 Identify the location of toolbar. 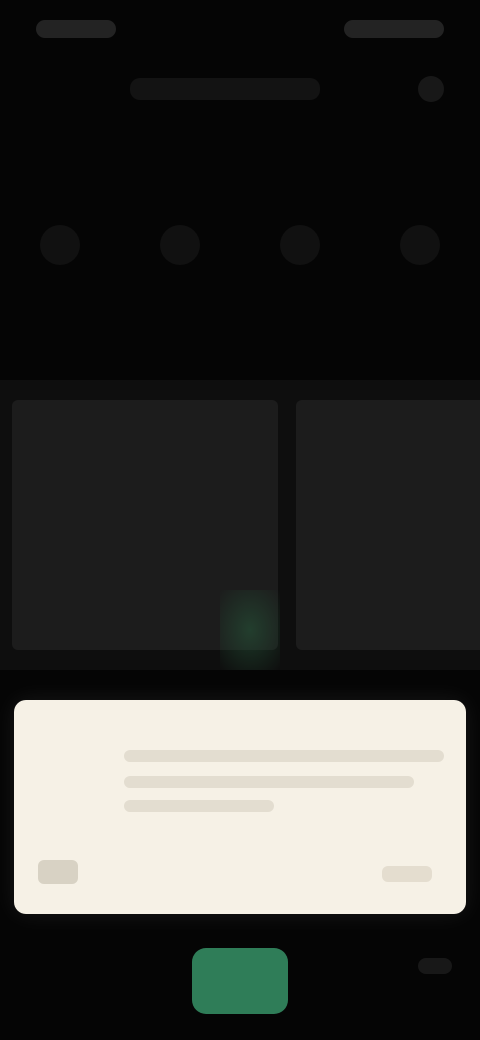
(240, 95).